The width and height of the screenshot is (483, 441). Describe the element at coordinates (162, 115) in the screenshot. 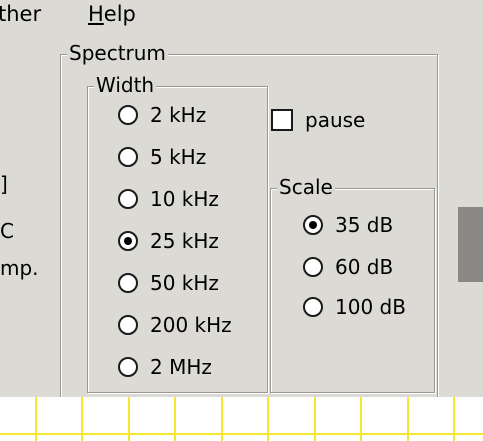

I see `width-option-2khz: 2 kHz` at that location.